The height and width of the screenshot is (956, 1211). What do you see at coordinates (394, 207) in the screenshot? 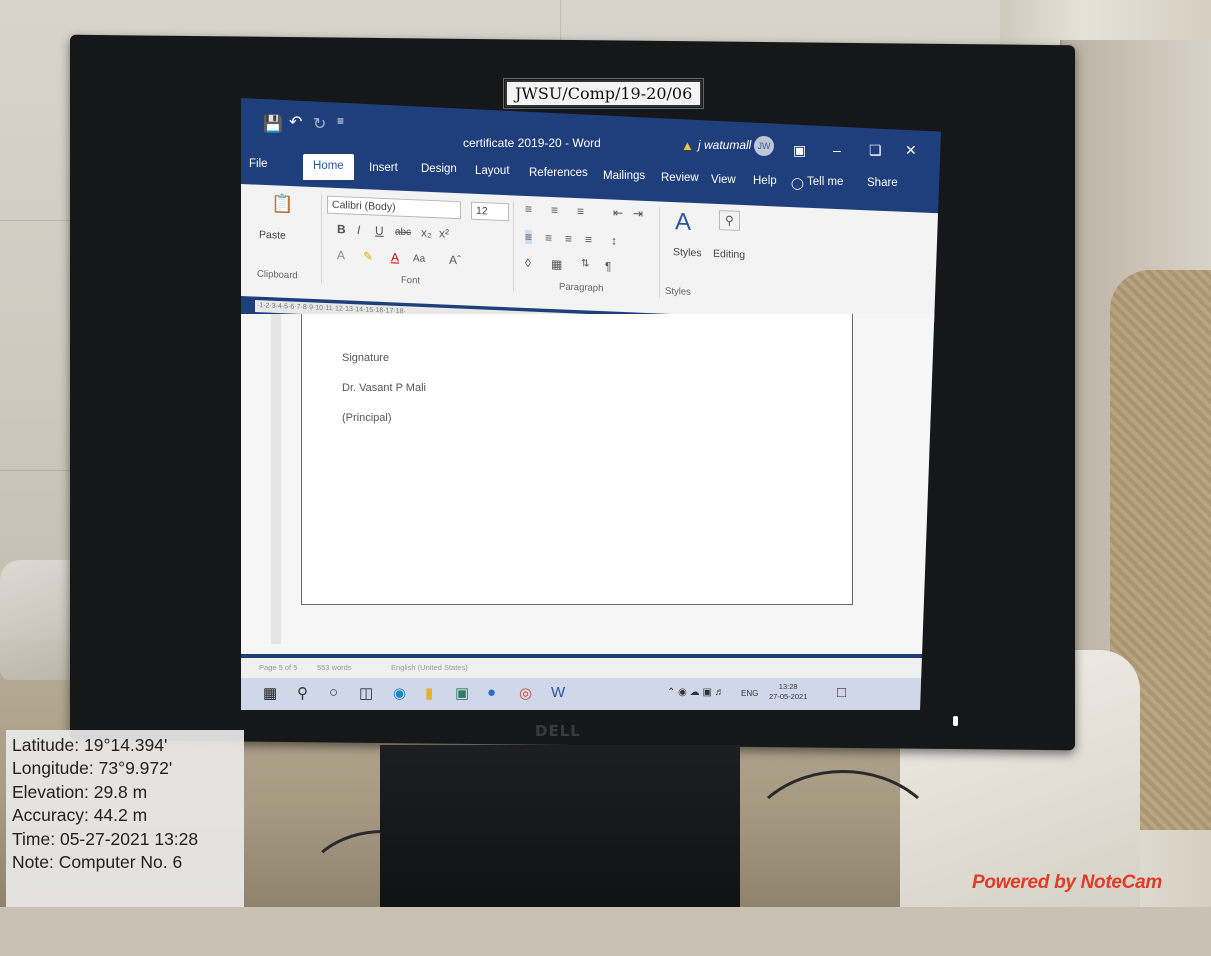
I see `font-name-dropdown: Calibri (Body)` at bounding box center [394, 207].